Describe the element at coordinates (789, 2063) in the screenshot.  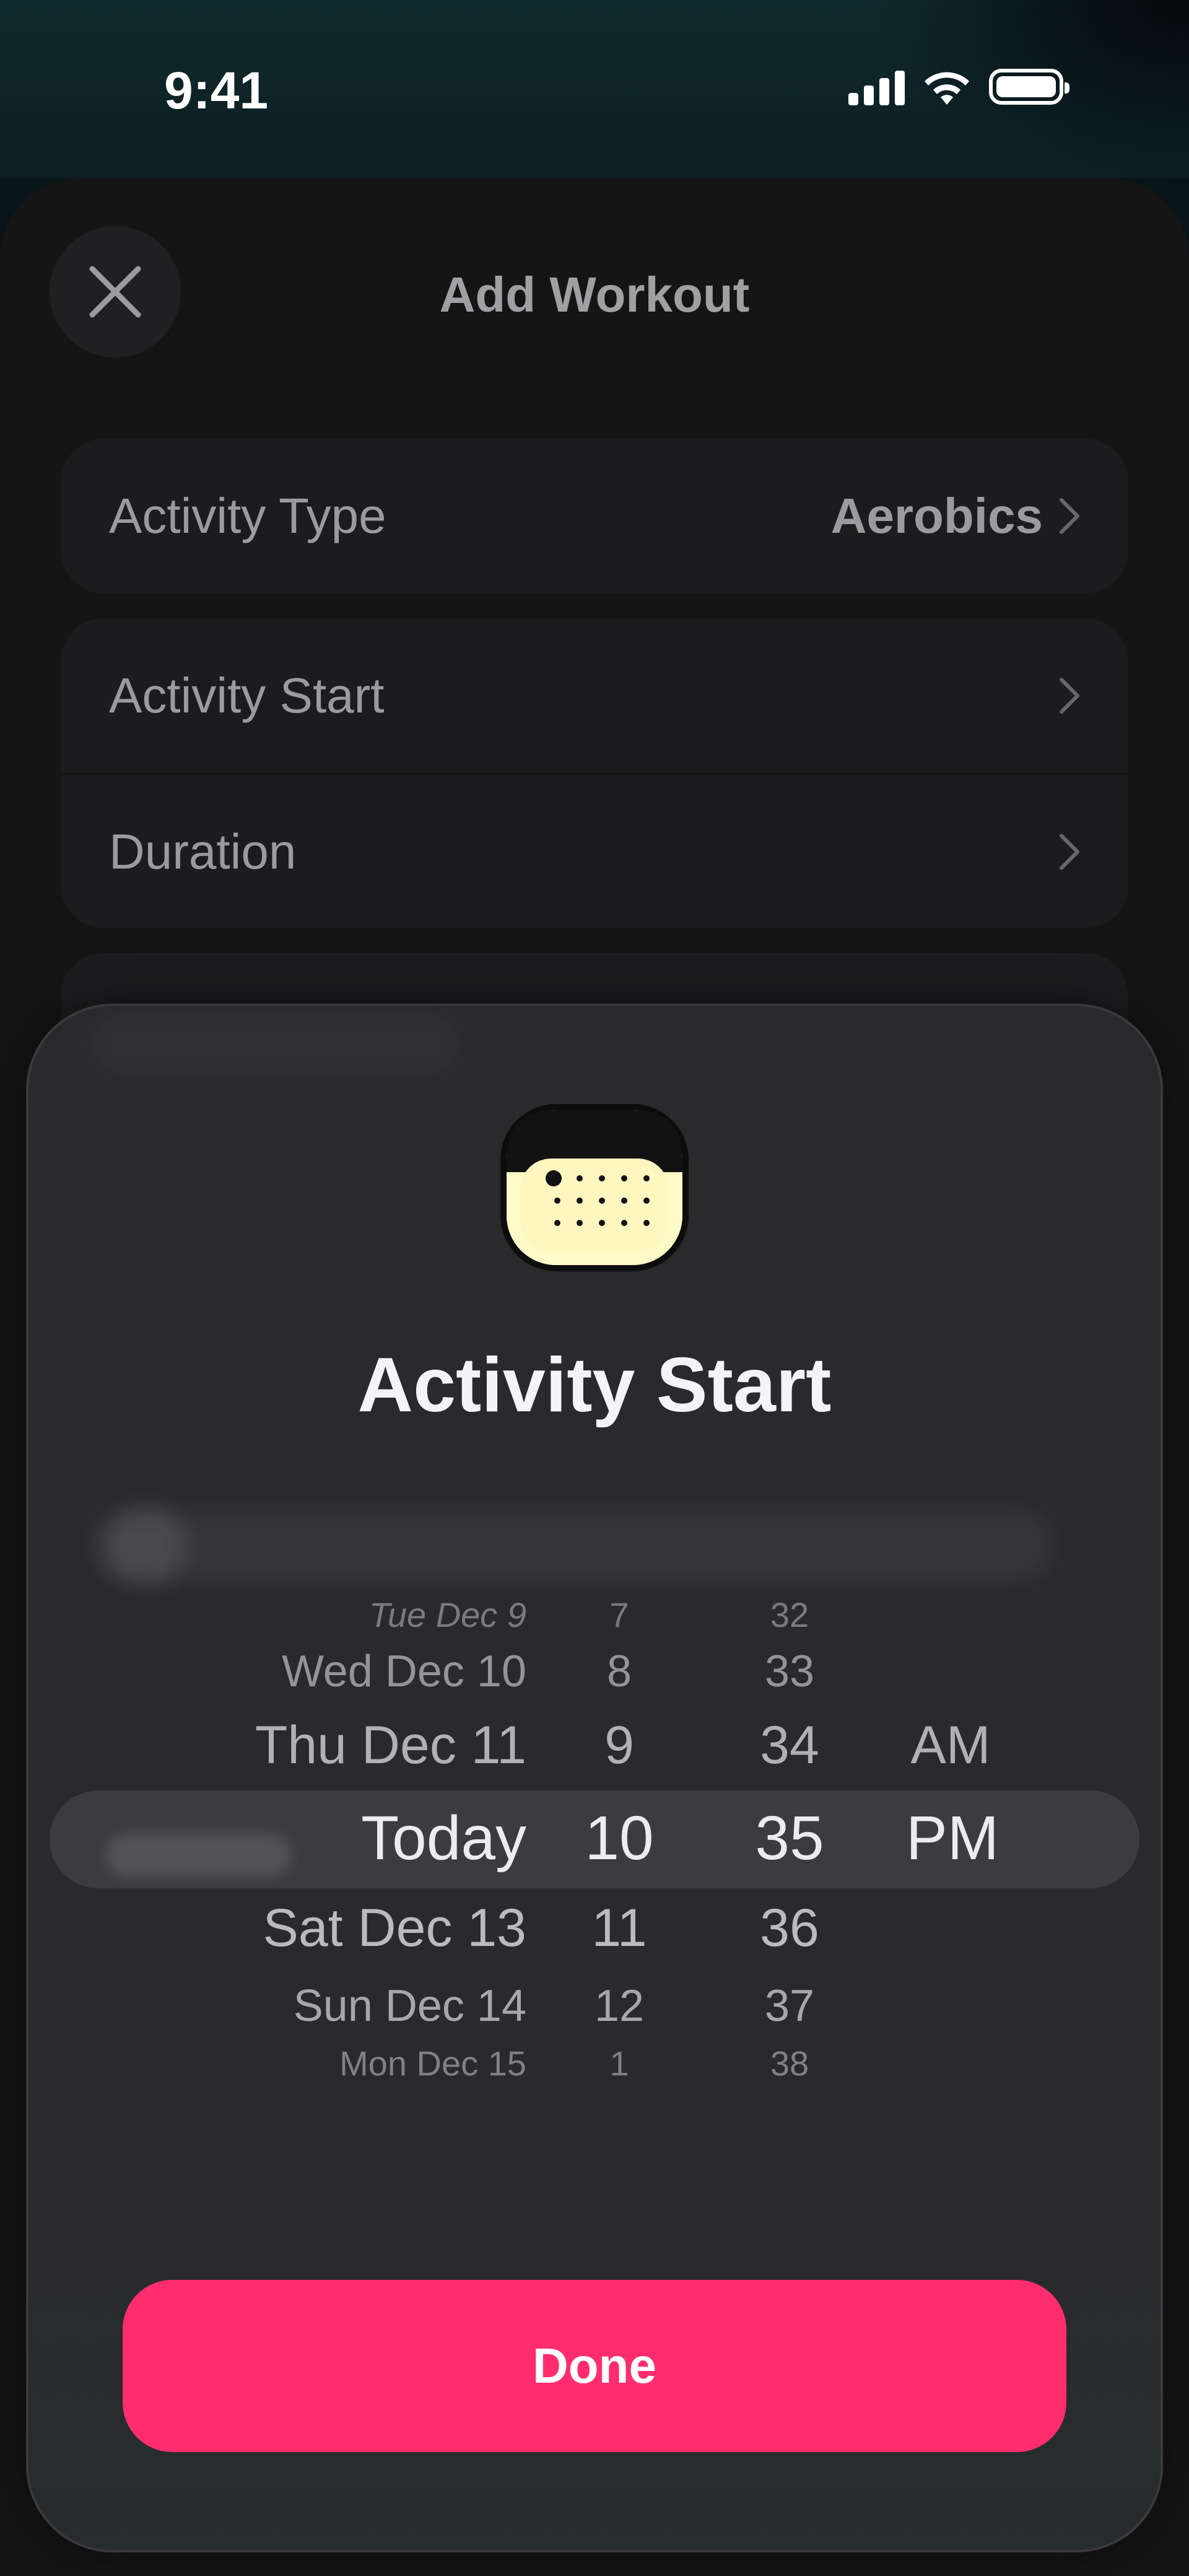
I see `picker-minute-option: 38` at that location.